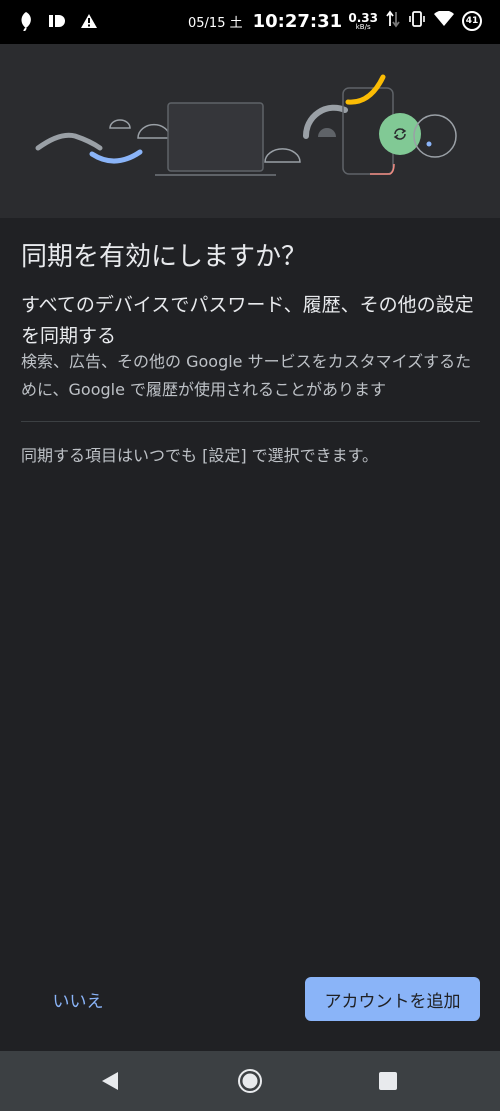  Describe the element at coordinates (363, 17) in the screenshot. I see `net-speed-value: 0.33` at that location.